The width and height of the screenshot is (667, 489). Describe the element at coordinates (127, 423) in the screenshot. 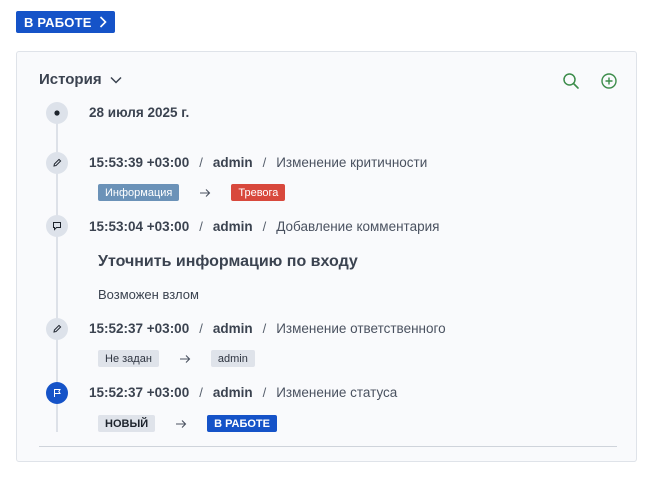

I see `old-status-tag: НОВЫЙ` at that location.